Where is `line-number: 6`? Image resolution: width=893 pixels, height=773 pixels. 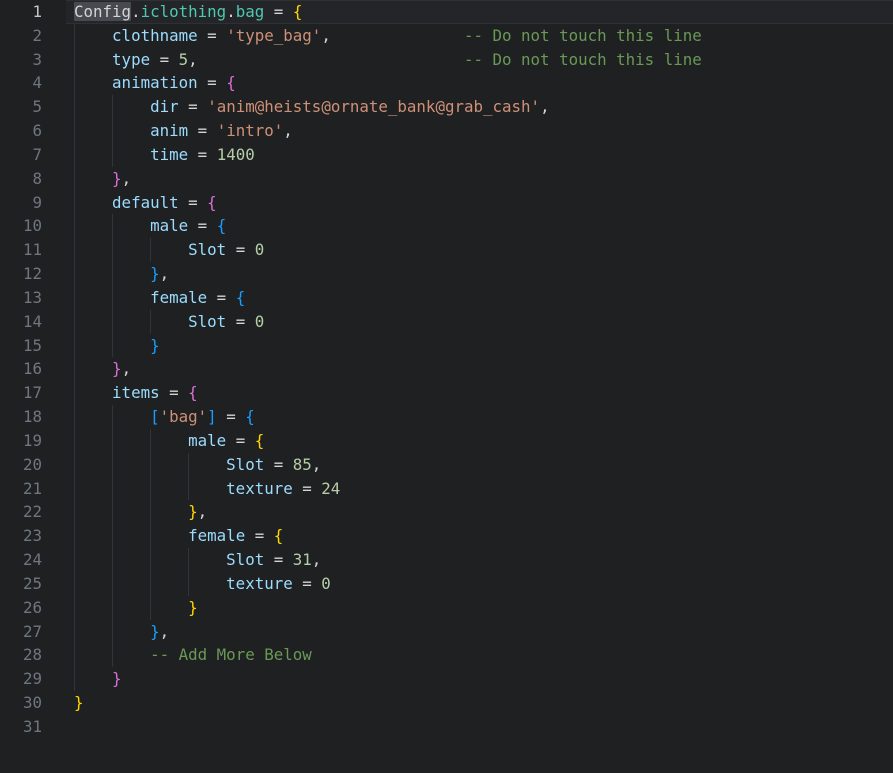 line-number: 6 is located at coordinates (21, 131).